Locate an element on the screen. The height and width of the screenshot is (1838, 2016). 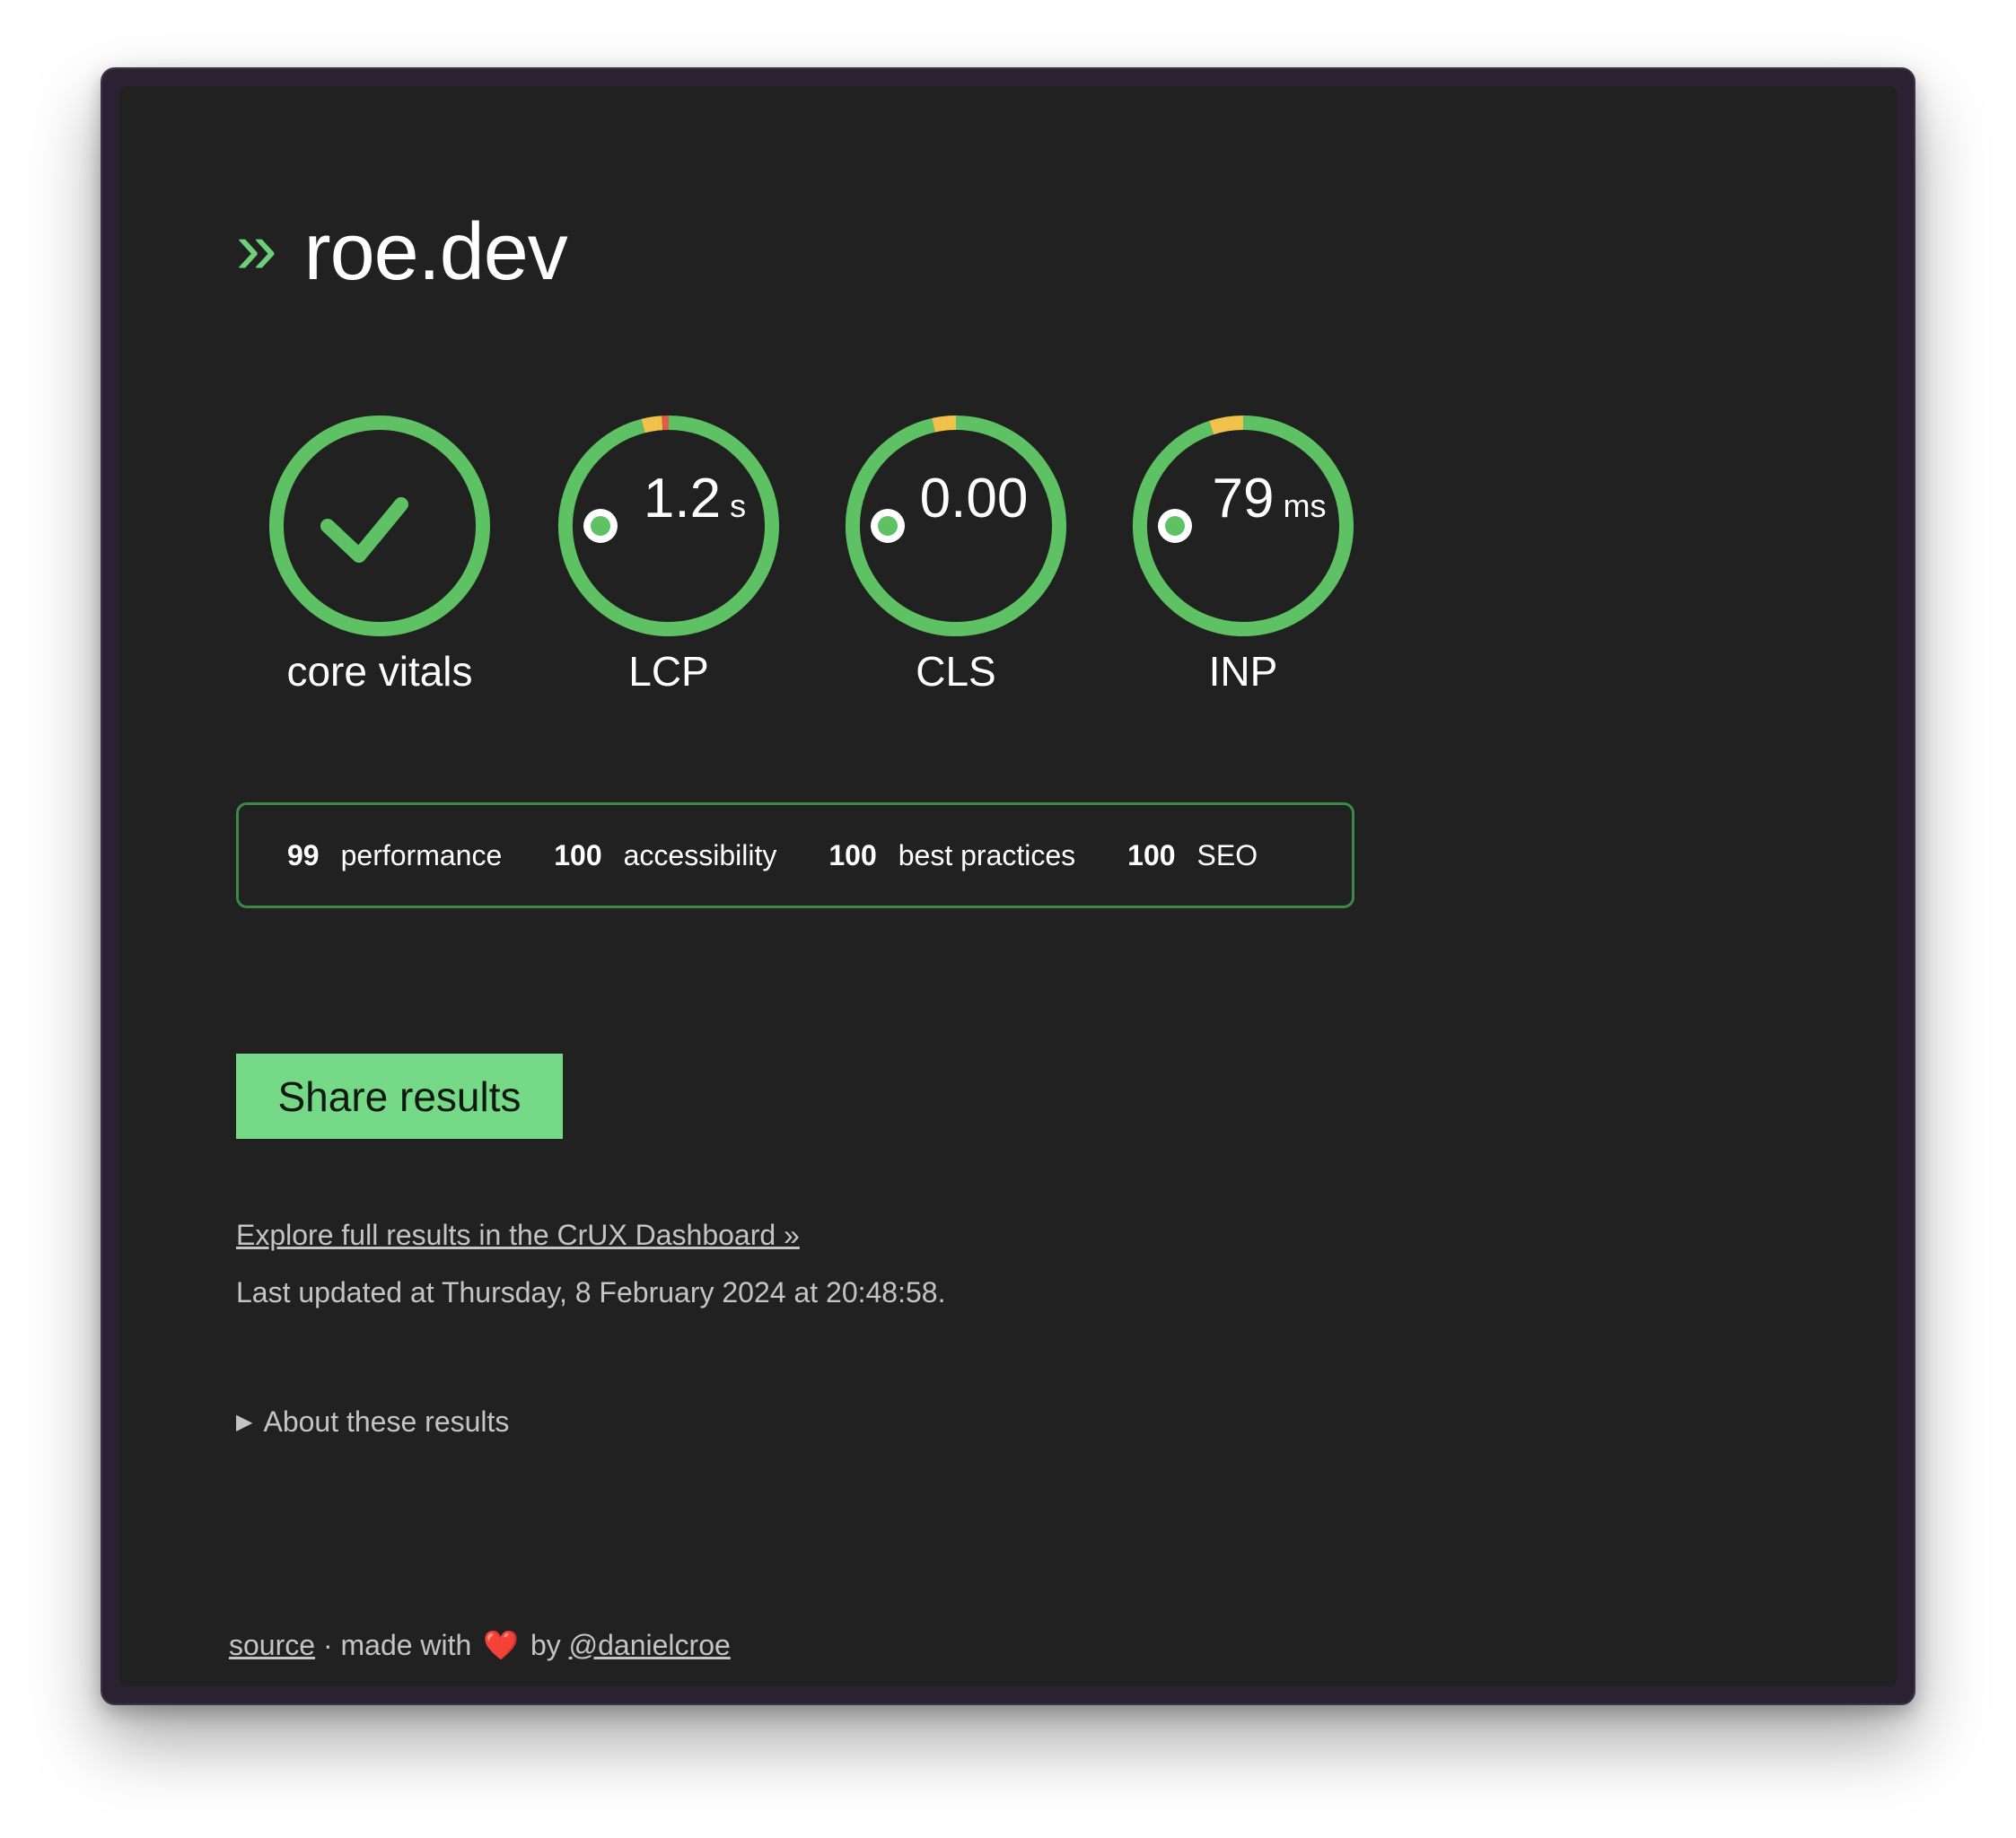
inp-value: 79 is located at coordinates (1243, 499).